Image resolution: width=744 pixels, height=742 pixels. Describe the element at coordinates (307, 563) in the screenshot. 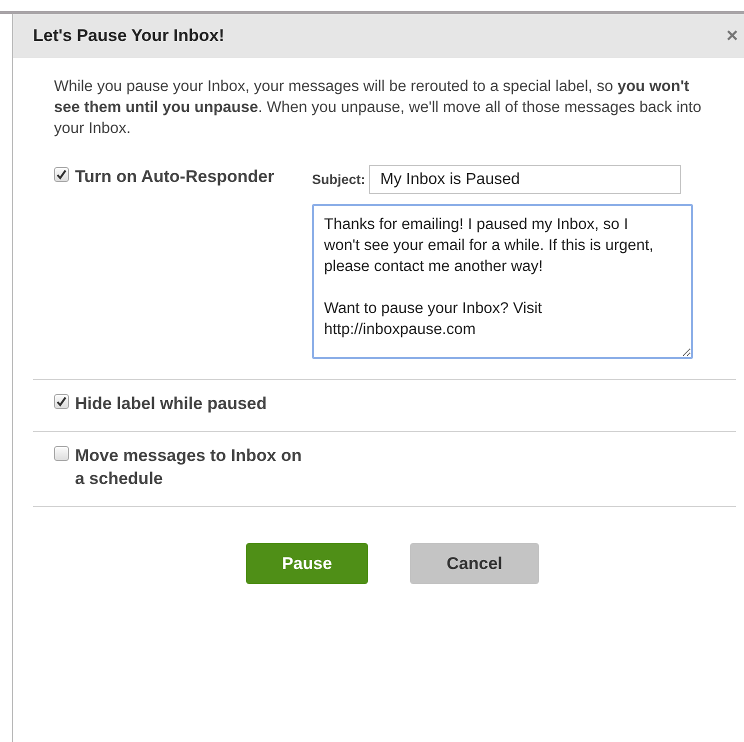

I see `pause-button: Pause` at that location.